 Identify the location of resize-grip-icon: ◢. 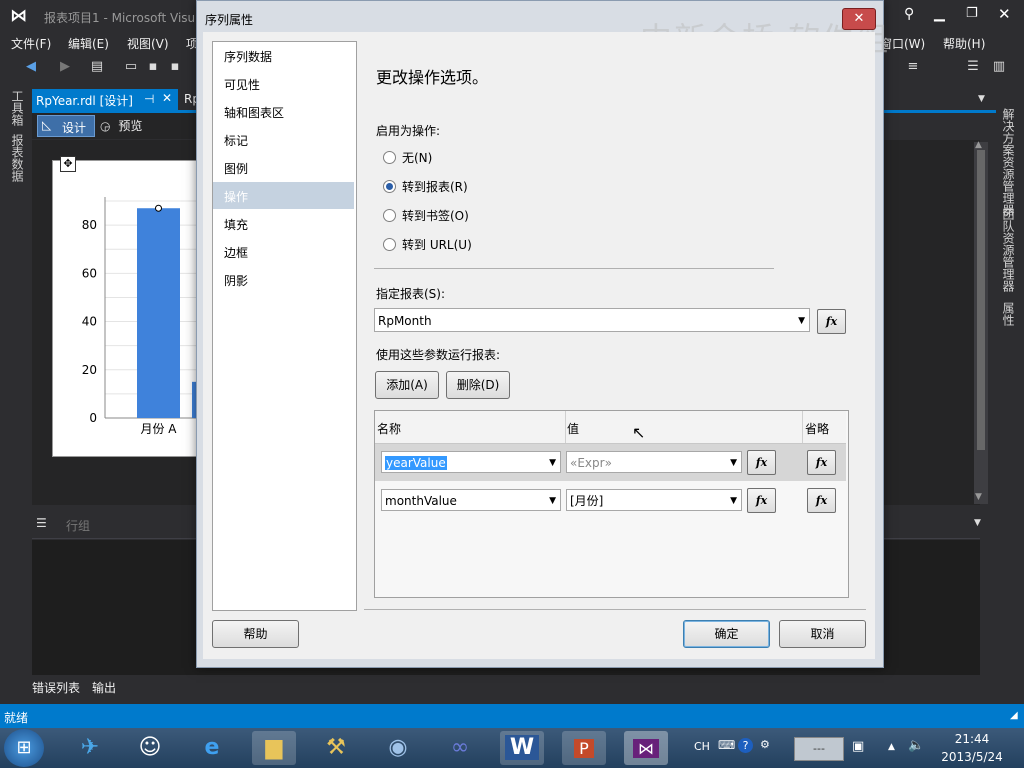
(1014, 715).